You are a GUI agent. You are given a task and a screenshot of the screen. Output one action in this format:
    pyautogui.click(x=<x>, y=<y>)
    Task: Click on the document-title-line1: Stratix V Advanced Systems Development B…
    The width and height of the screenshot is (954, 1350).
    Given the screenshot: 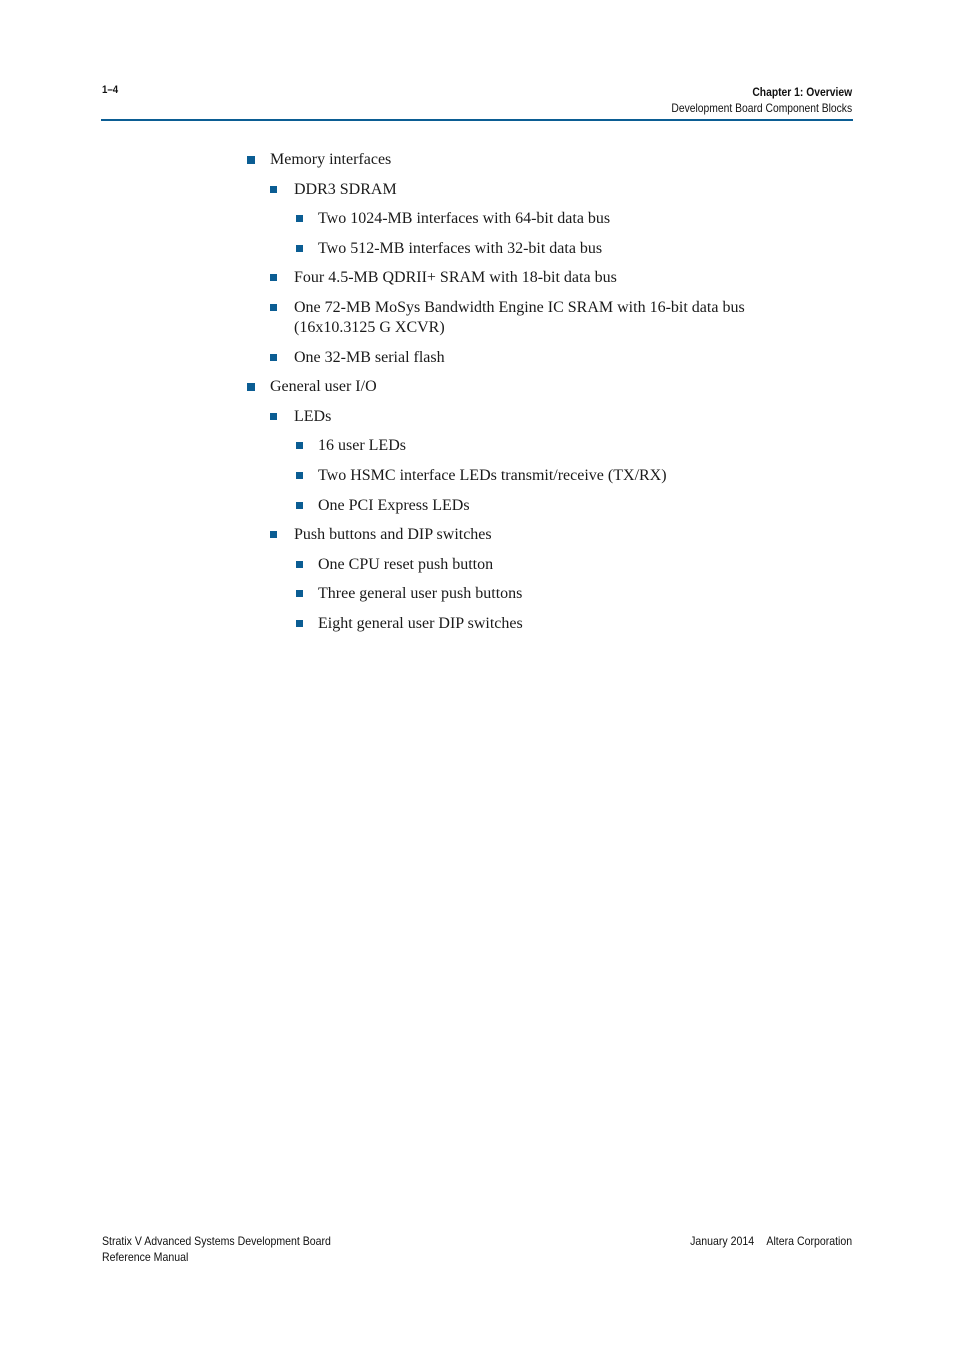 What is the action you would take?
    pyautogui.click(x=216, y=1241)
    